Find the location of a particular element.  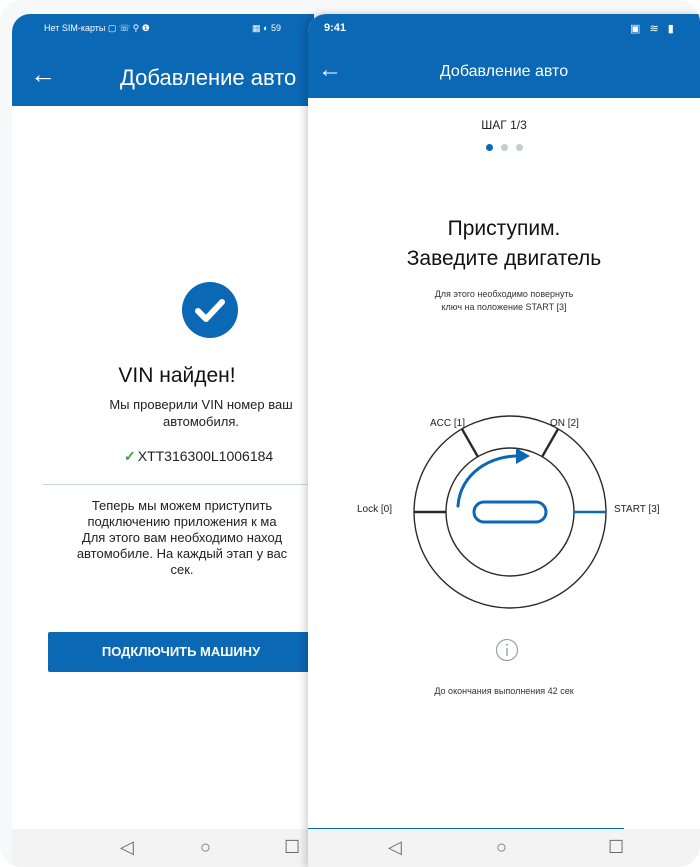

ignition-key-icon is located at coordinates (510, 512).